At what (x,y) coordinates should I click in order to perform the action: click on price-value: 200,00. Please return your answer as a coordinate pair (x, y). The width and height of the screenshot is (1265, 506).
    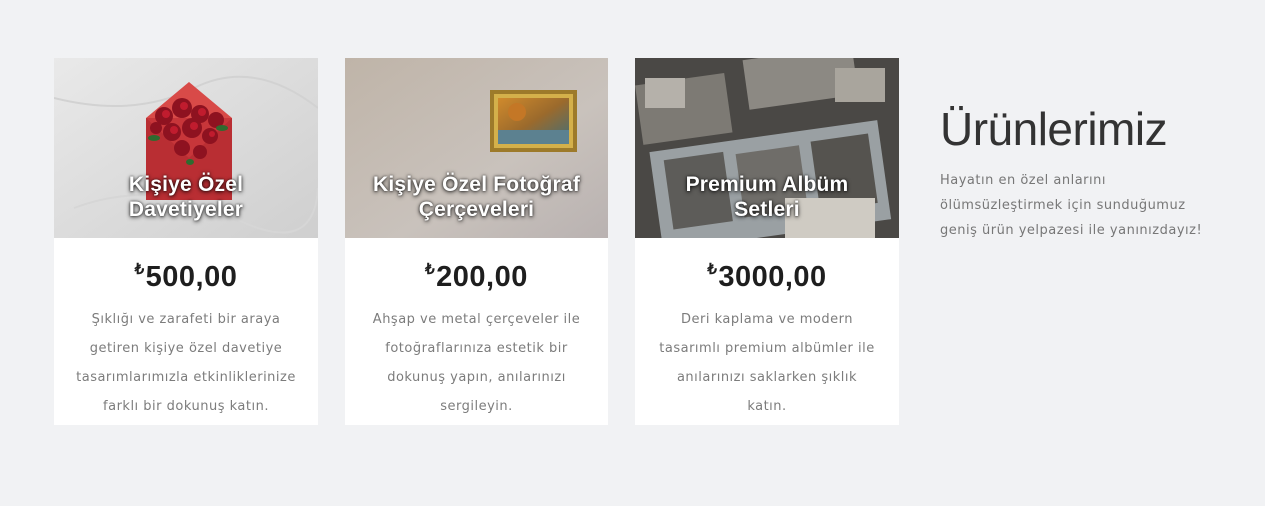
    Looking at the image, I should click on (482, 277).